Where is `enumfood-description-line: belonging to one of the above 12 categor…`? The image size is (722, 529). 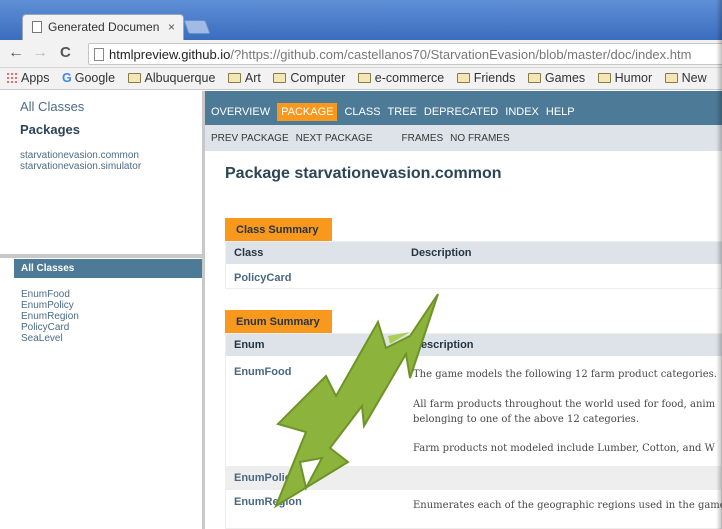
enumfood-description-line: belonging to one of the above 12 categor… is located at coordinates (526, 419).